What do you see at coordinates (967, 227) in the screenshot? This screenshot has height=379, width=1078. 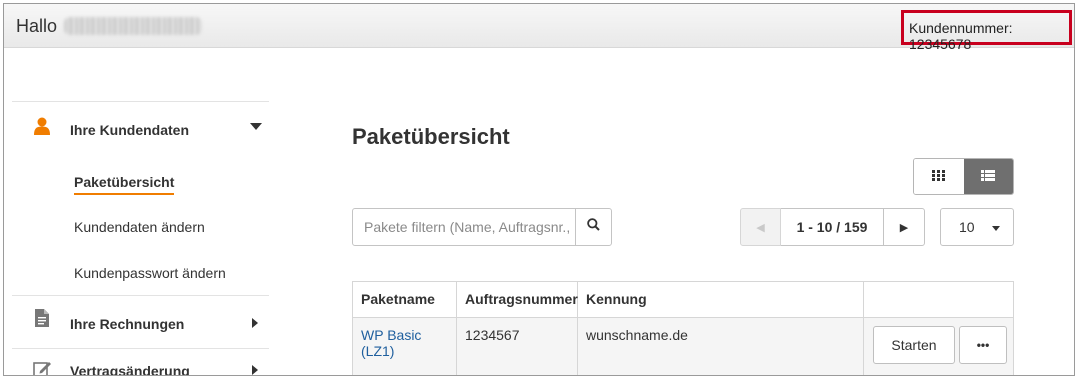 I see `per-page-value: 10` at bounding box center [967, 227].